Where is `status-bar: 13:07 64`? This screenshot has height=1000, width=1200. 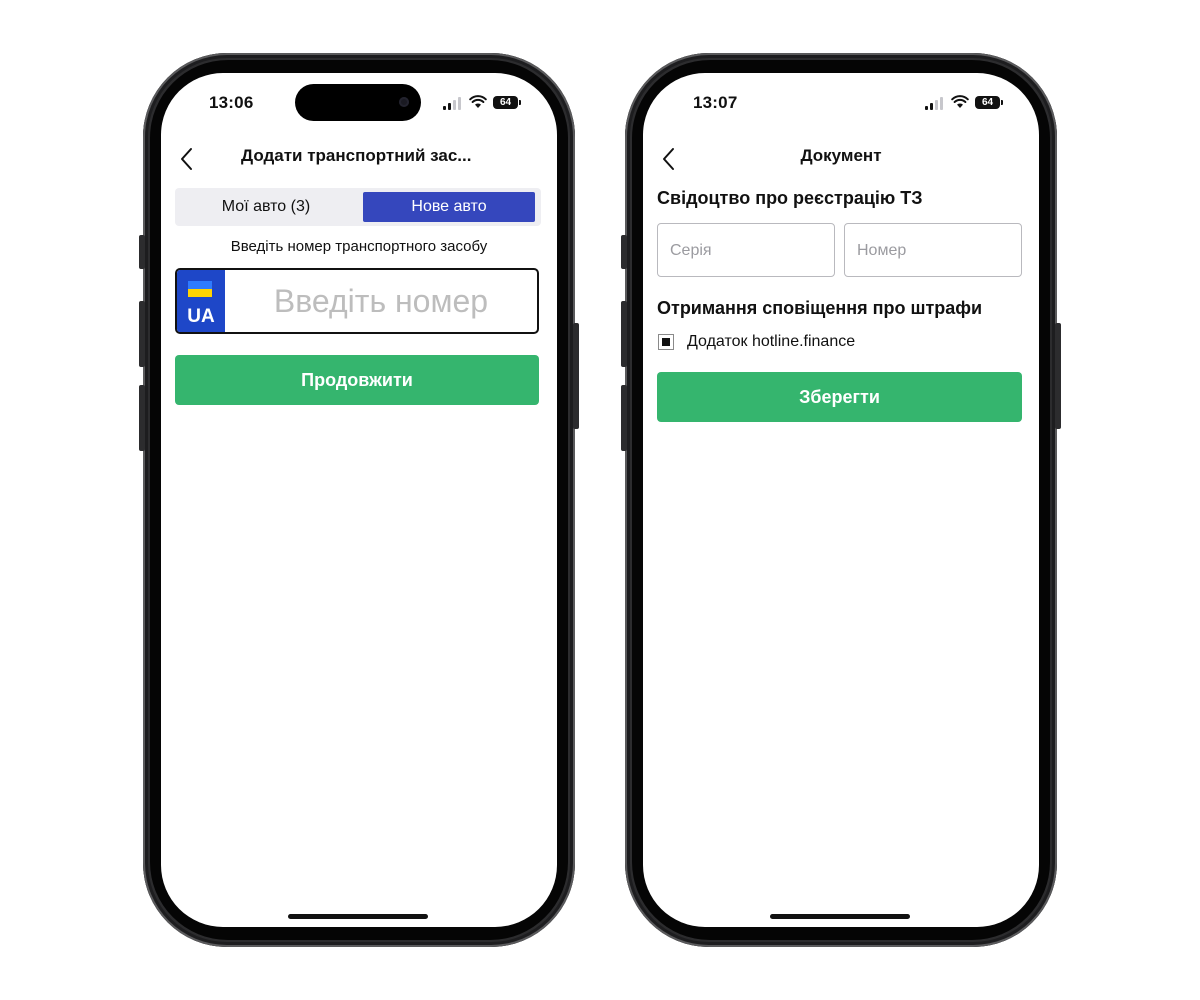 status-bar: 13:07 64 is located at coordinates (841, 103).